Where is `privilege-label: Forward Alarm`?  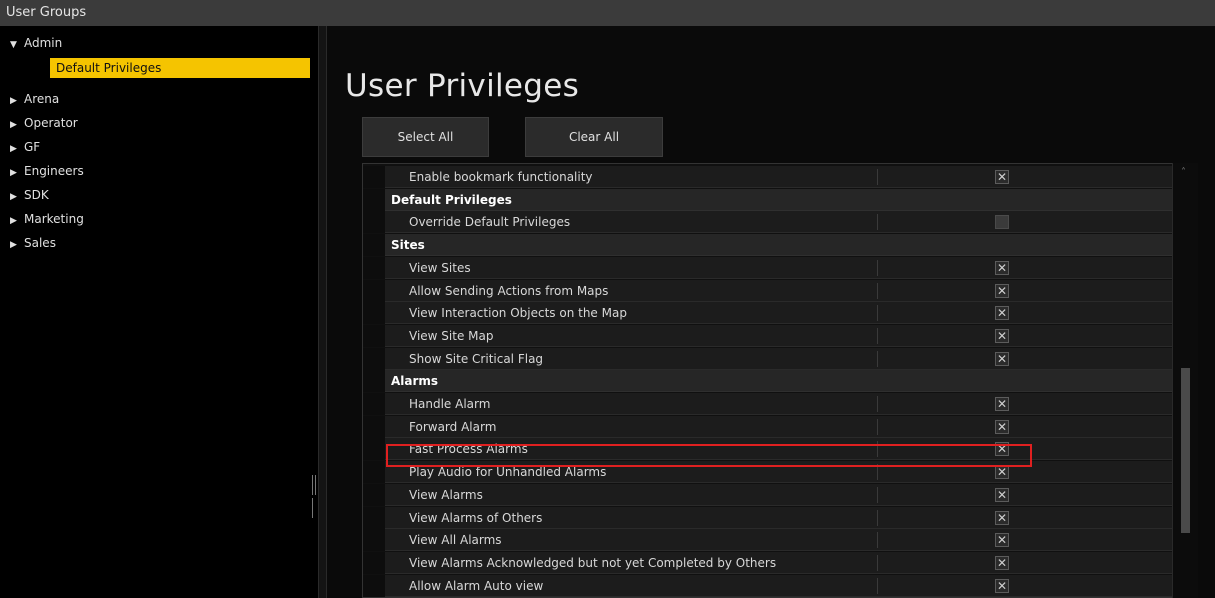 privilege-label: Forward Alarm is located at coordinates (453, 427).